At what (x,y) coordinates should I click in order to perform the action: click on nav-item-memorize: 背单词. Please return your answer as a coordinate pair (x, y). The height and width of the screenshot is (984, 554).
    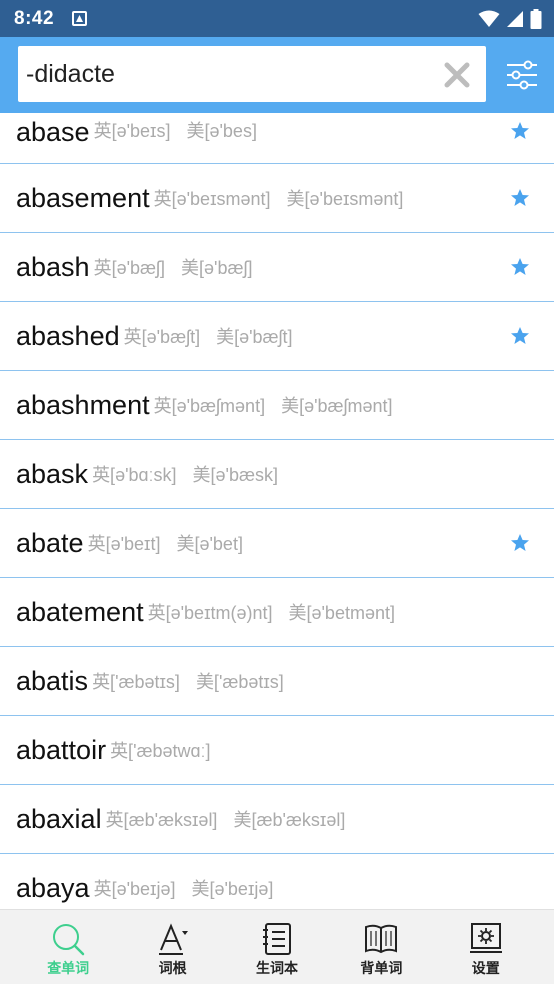
    Looking at the image, I should click on (381, 944).